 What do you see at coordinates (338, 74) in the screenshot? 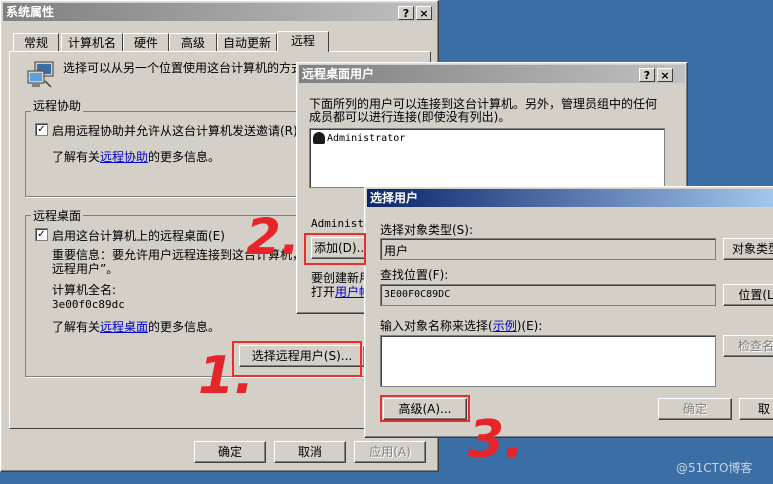
I see `window-title: 远程桌面用户` at bounding box center [338, 74].